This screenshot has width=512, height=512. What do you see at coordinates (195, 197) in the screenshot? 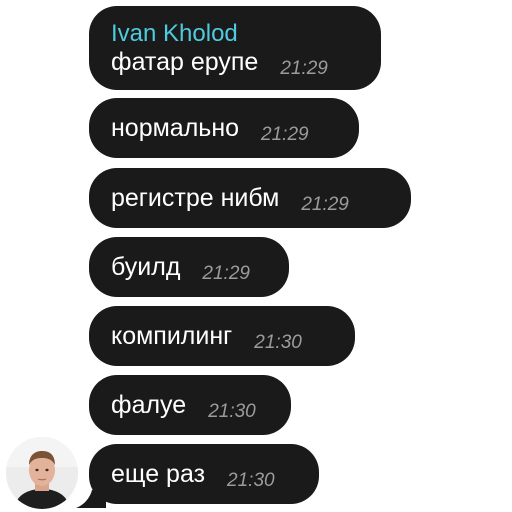
I see `message-text: регистре нибм` at bounding box center [195, 197].